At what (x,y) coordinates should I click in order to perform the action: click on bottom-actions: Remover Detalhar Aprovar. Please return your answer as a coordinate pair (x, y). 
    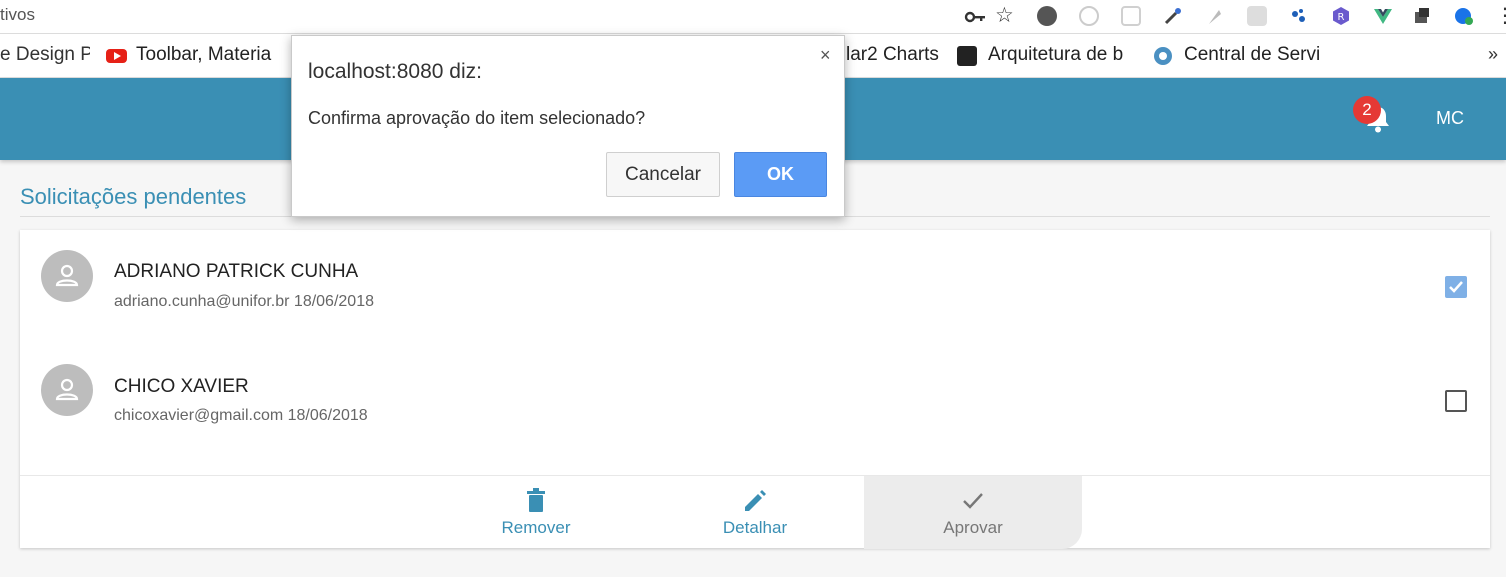
    Looking at the image, I should click on (755, 512).